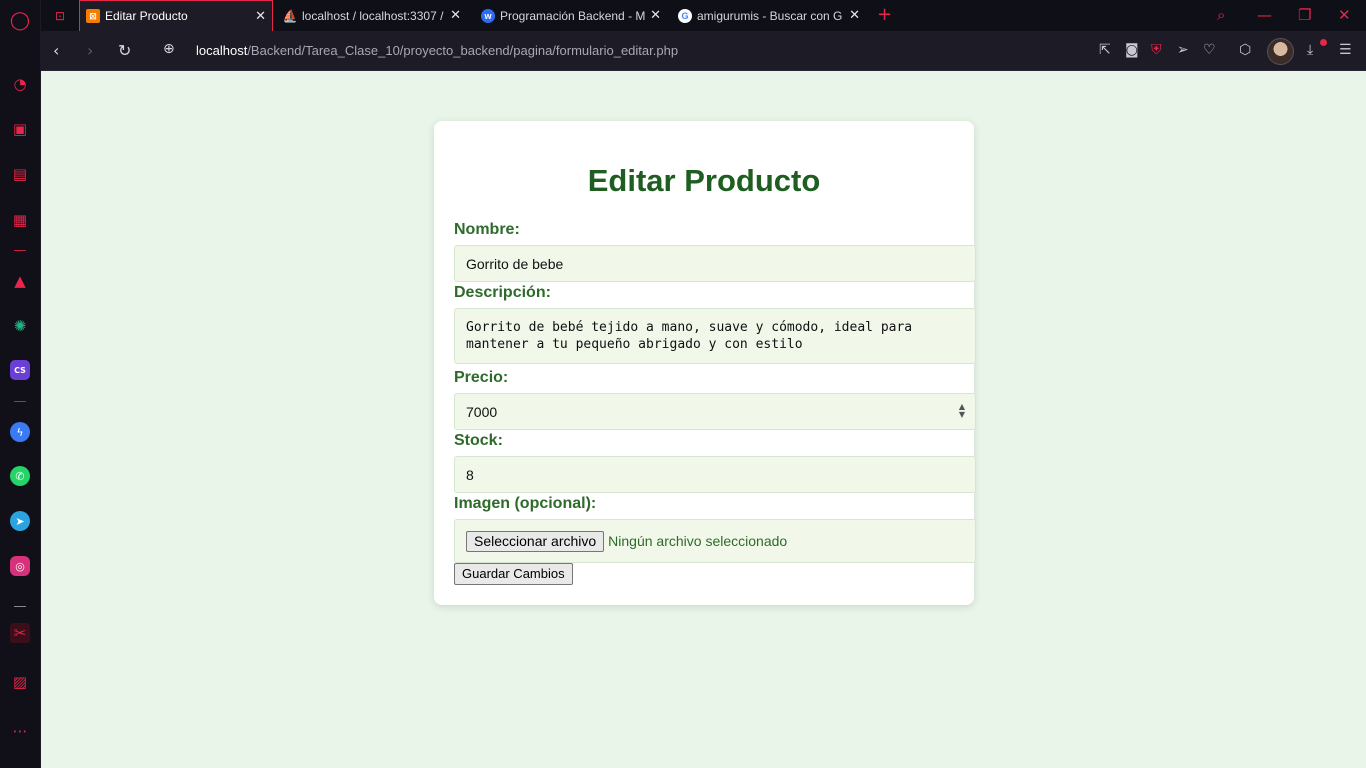  Describe the element at coordinates (124, 50) in the screenshot. I see `reload-icon: ↻` at that location.